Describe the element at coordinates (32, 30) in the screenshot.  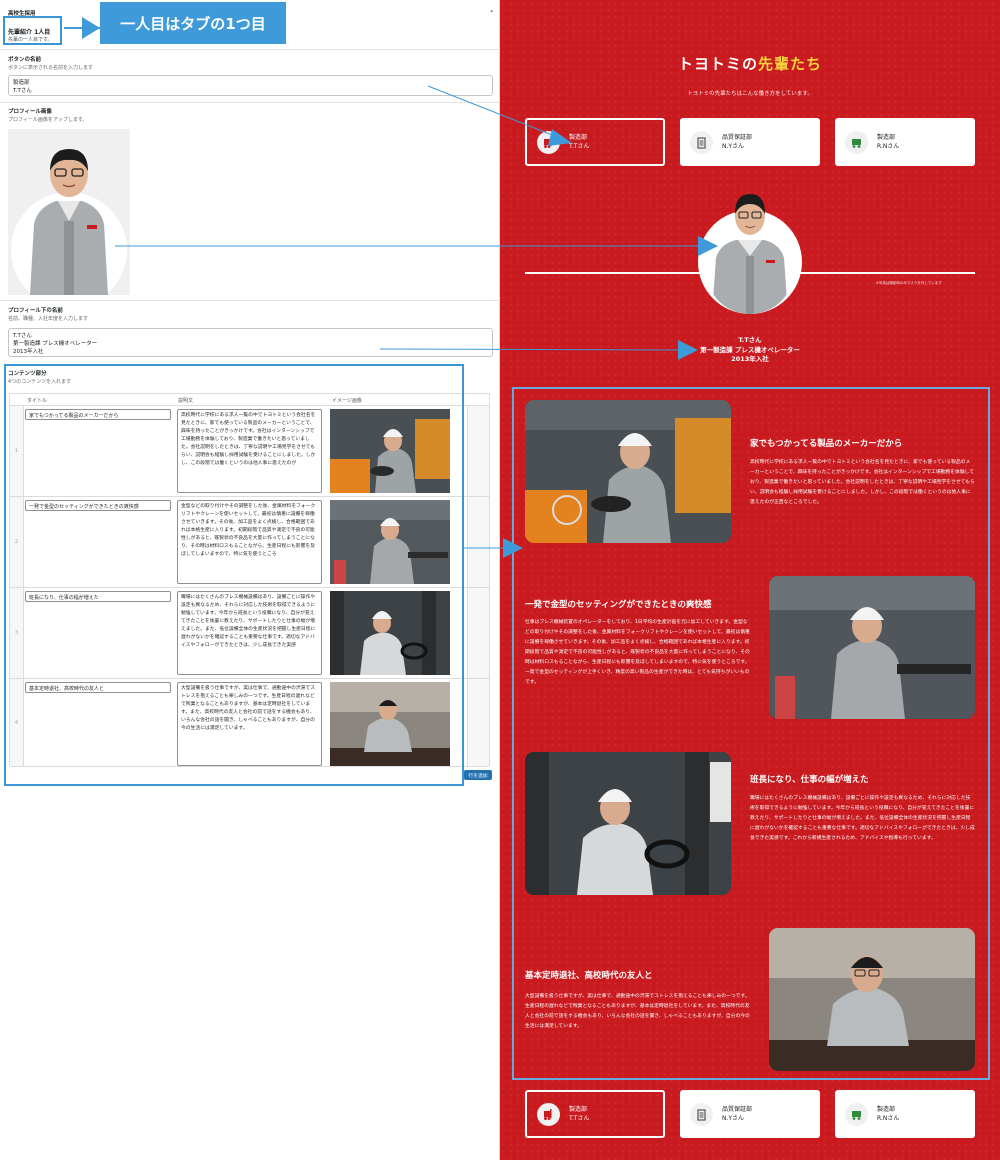
I see `highlight-group-title` at that location.